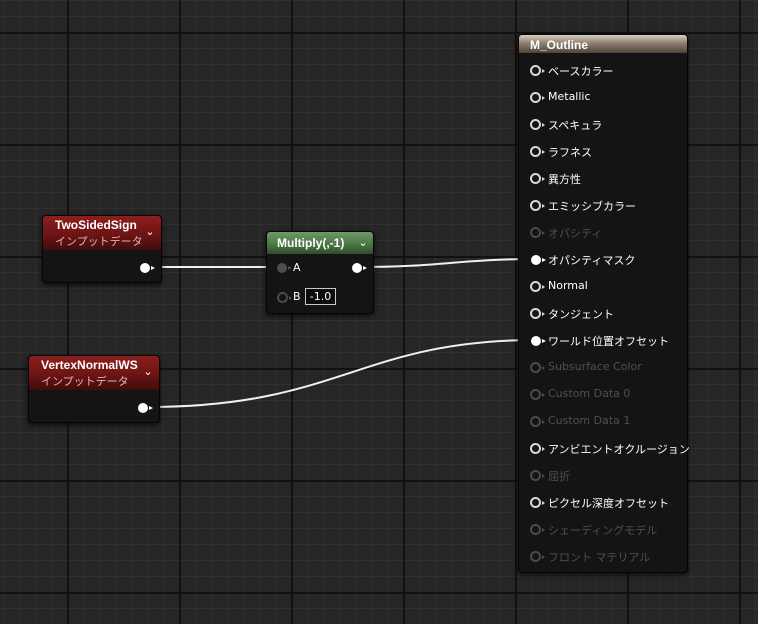 The image size is (758, 624). I want to click on input-pin-b, so click(284, 297).